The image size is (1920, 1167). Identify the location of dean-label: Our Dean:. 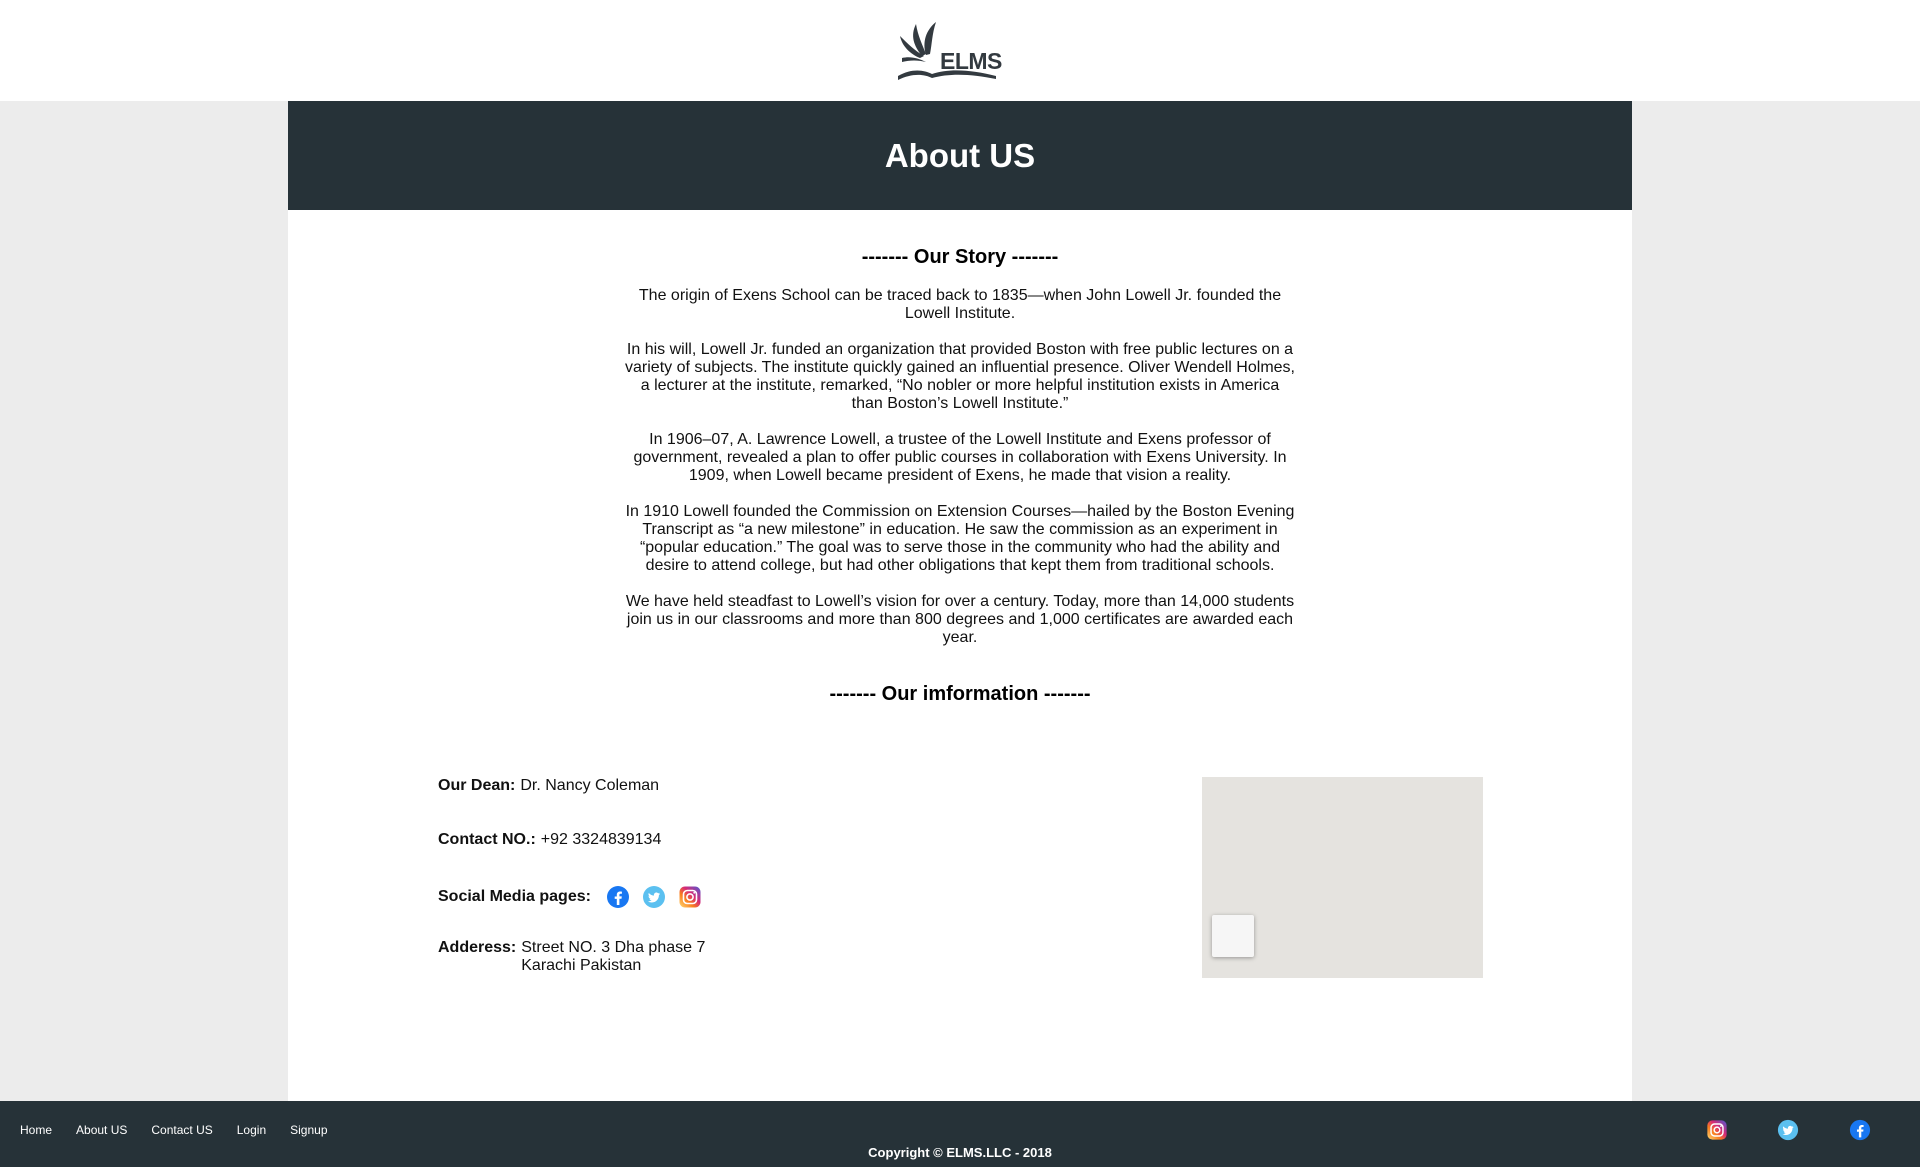
(477, 785).